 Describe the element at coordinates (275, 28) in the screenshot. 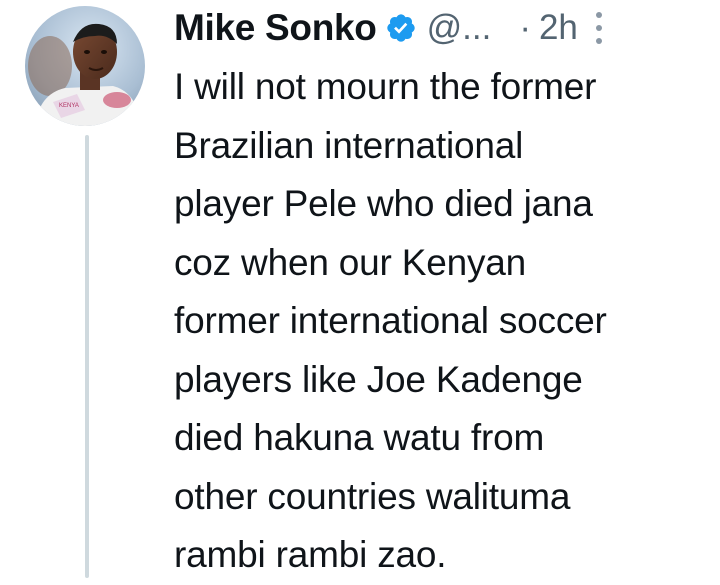

I see `author-name: Mike Sonko` at that location.